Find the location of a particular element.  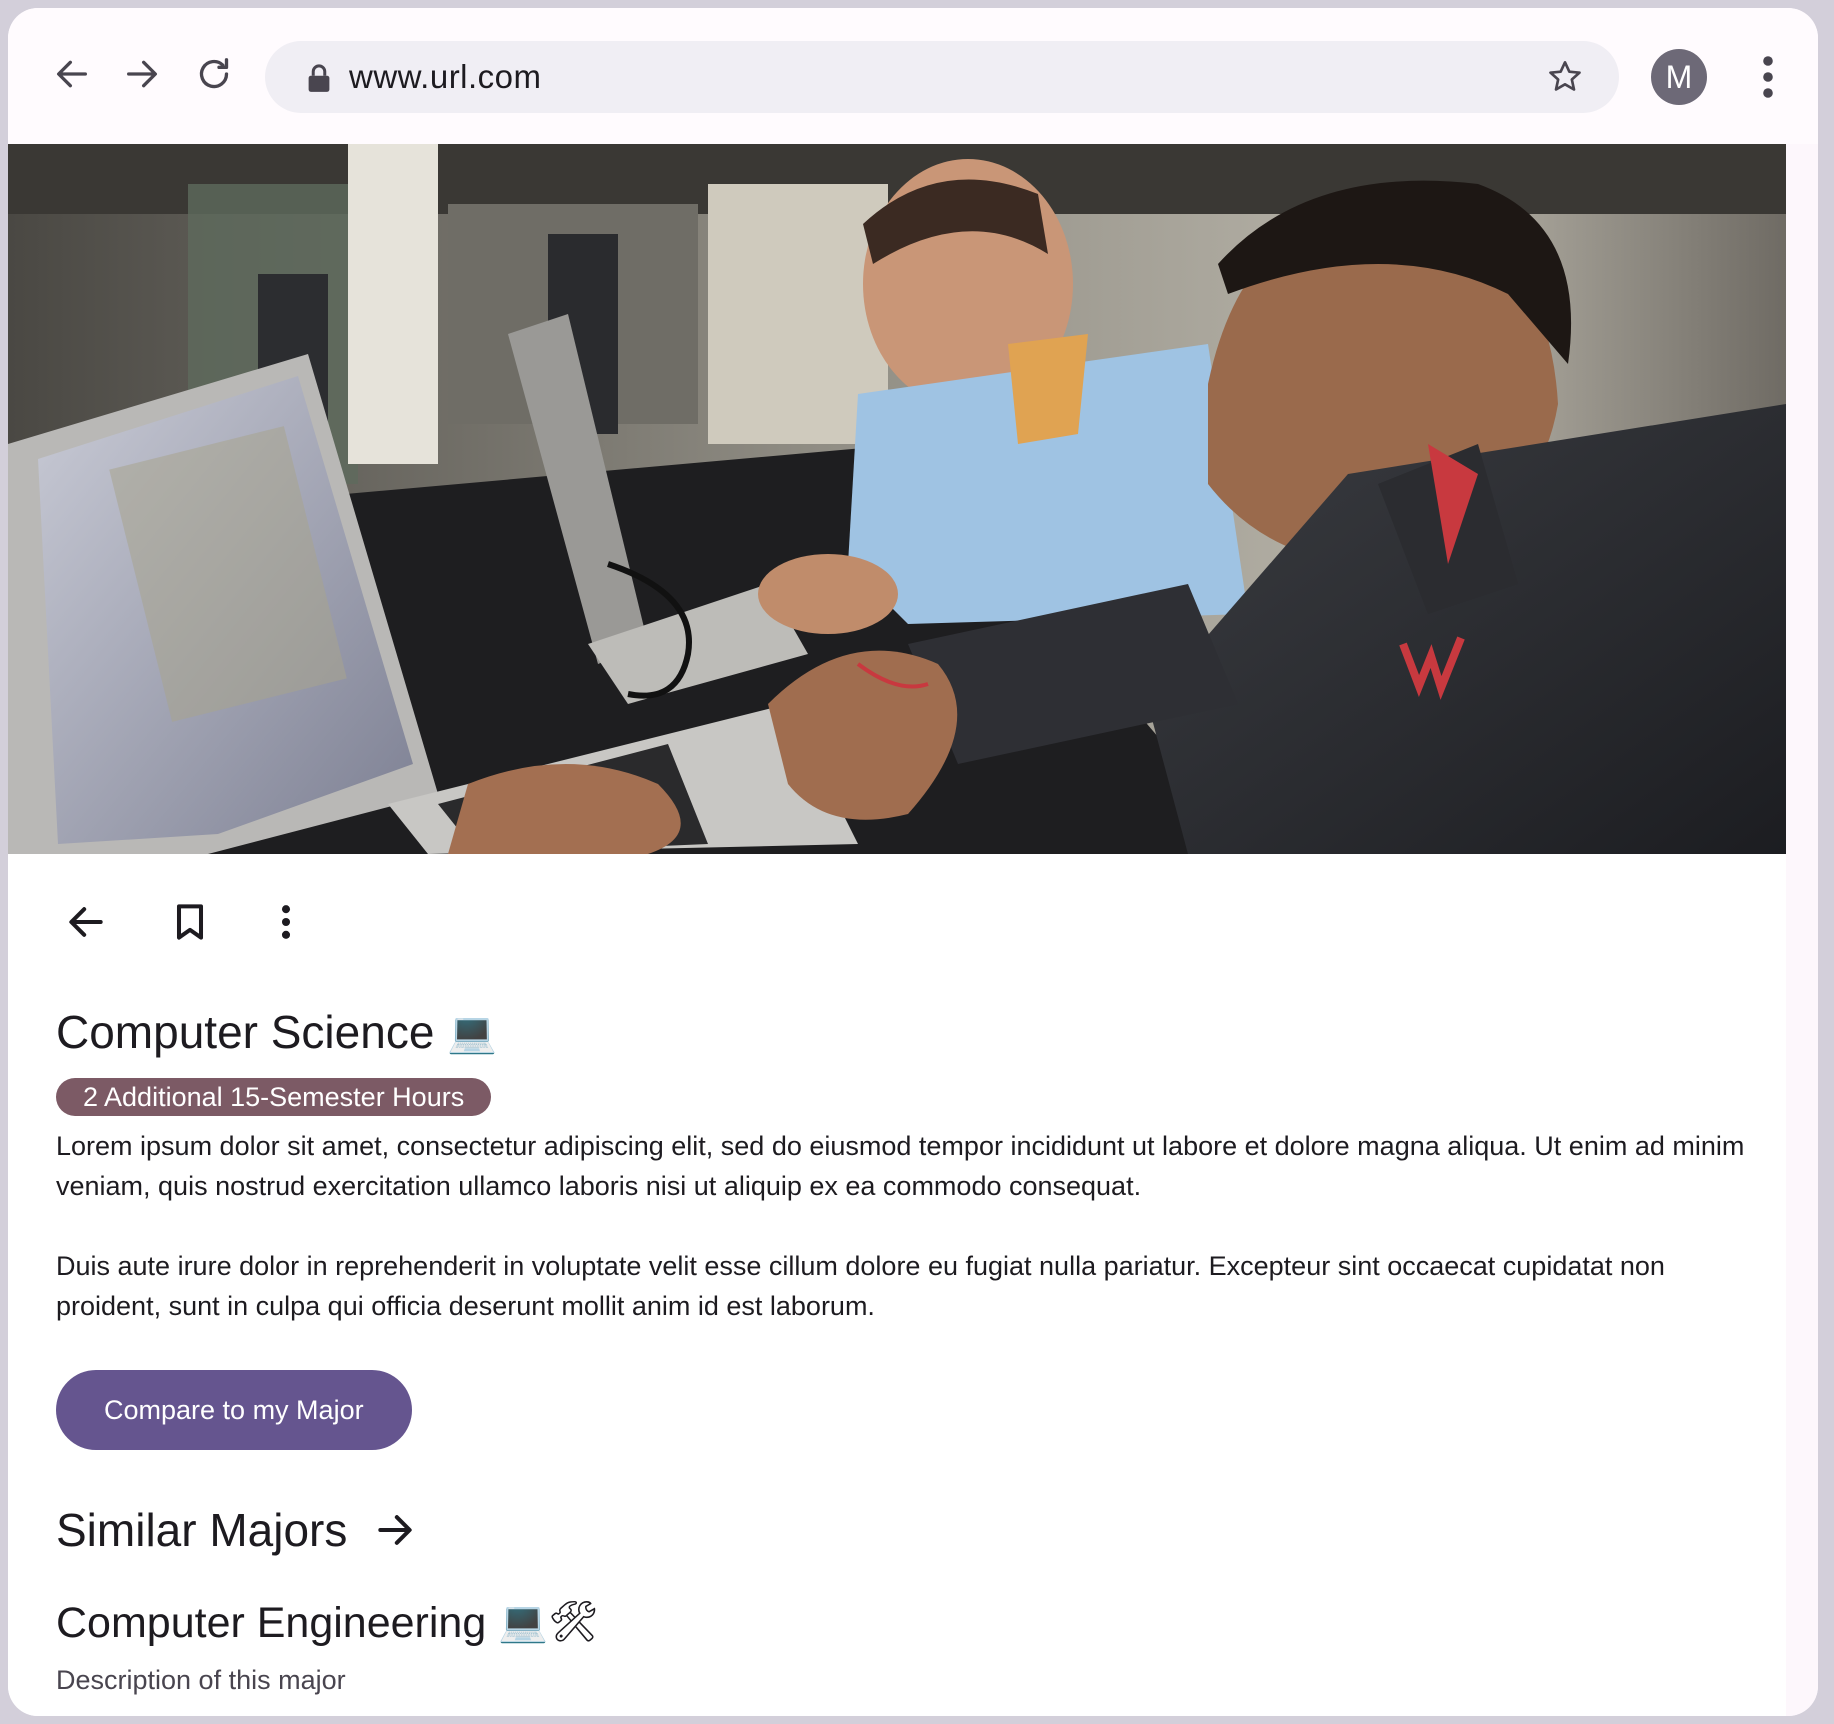

hours-badge: 2 Additional 15-Semester Hours is located at coordinates (274, 1097).